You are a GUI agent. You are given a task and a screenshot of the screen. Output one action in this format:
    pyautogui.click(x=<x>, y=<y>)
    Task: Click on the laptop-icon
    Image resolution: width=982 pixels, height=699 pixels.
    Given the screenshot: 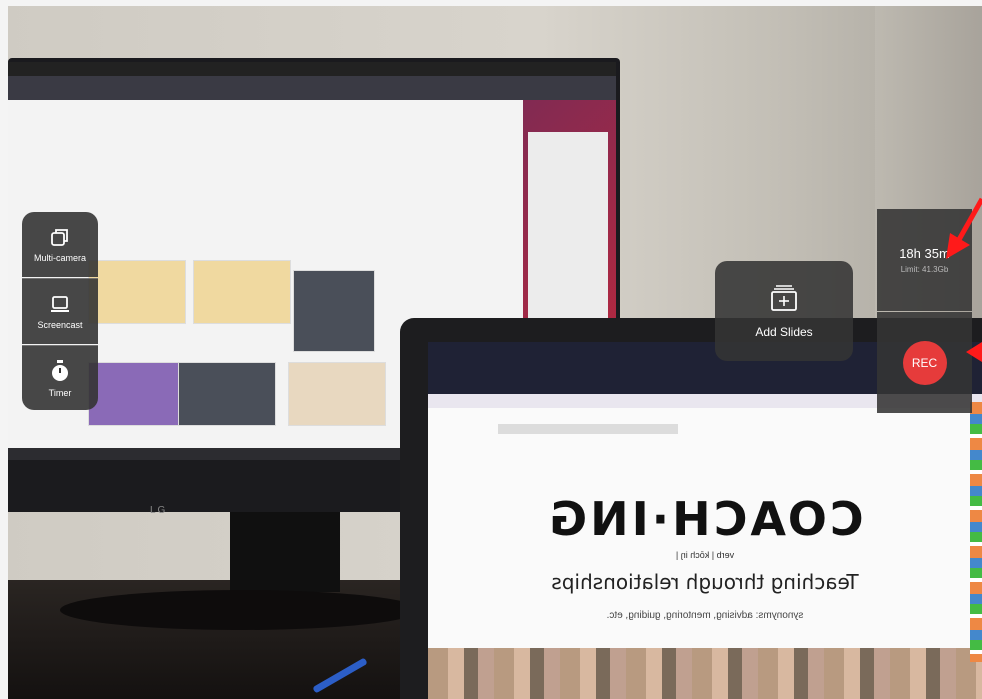 What is the action you would take?
    pyautogui.click(x=60, y=304)
    